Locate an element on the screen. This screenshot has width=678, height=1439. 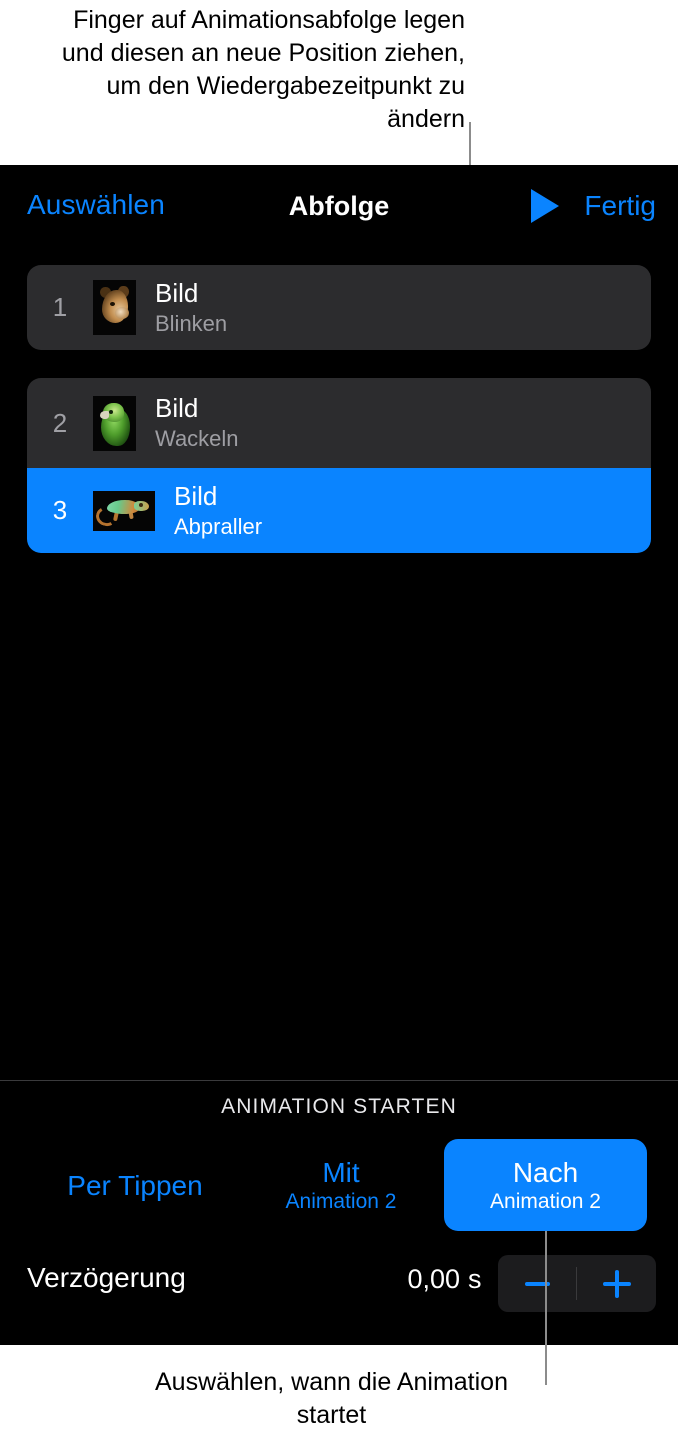
start-option-after-selected: Nach Animation 2 is located at coordinates (545, 1185).